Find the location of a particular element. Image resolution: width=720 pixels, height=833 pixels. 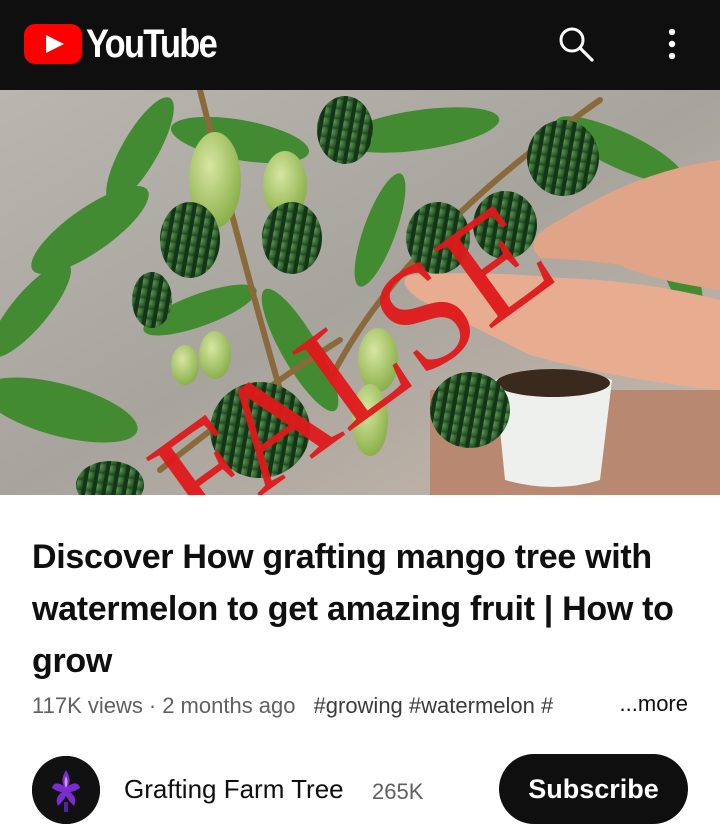

search-button is located at coordinates (576, 44).